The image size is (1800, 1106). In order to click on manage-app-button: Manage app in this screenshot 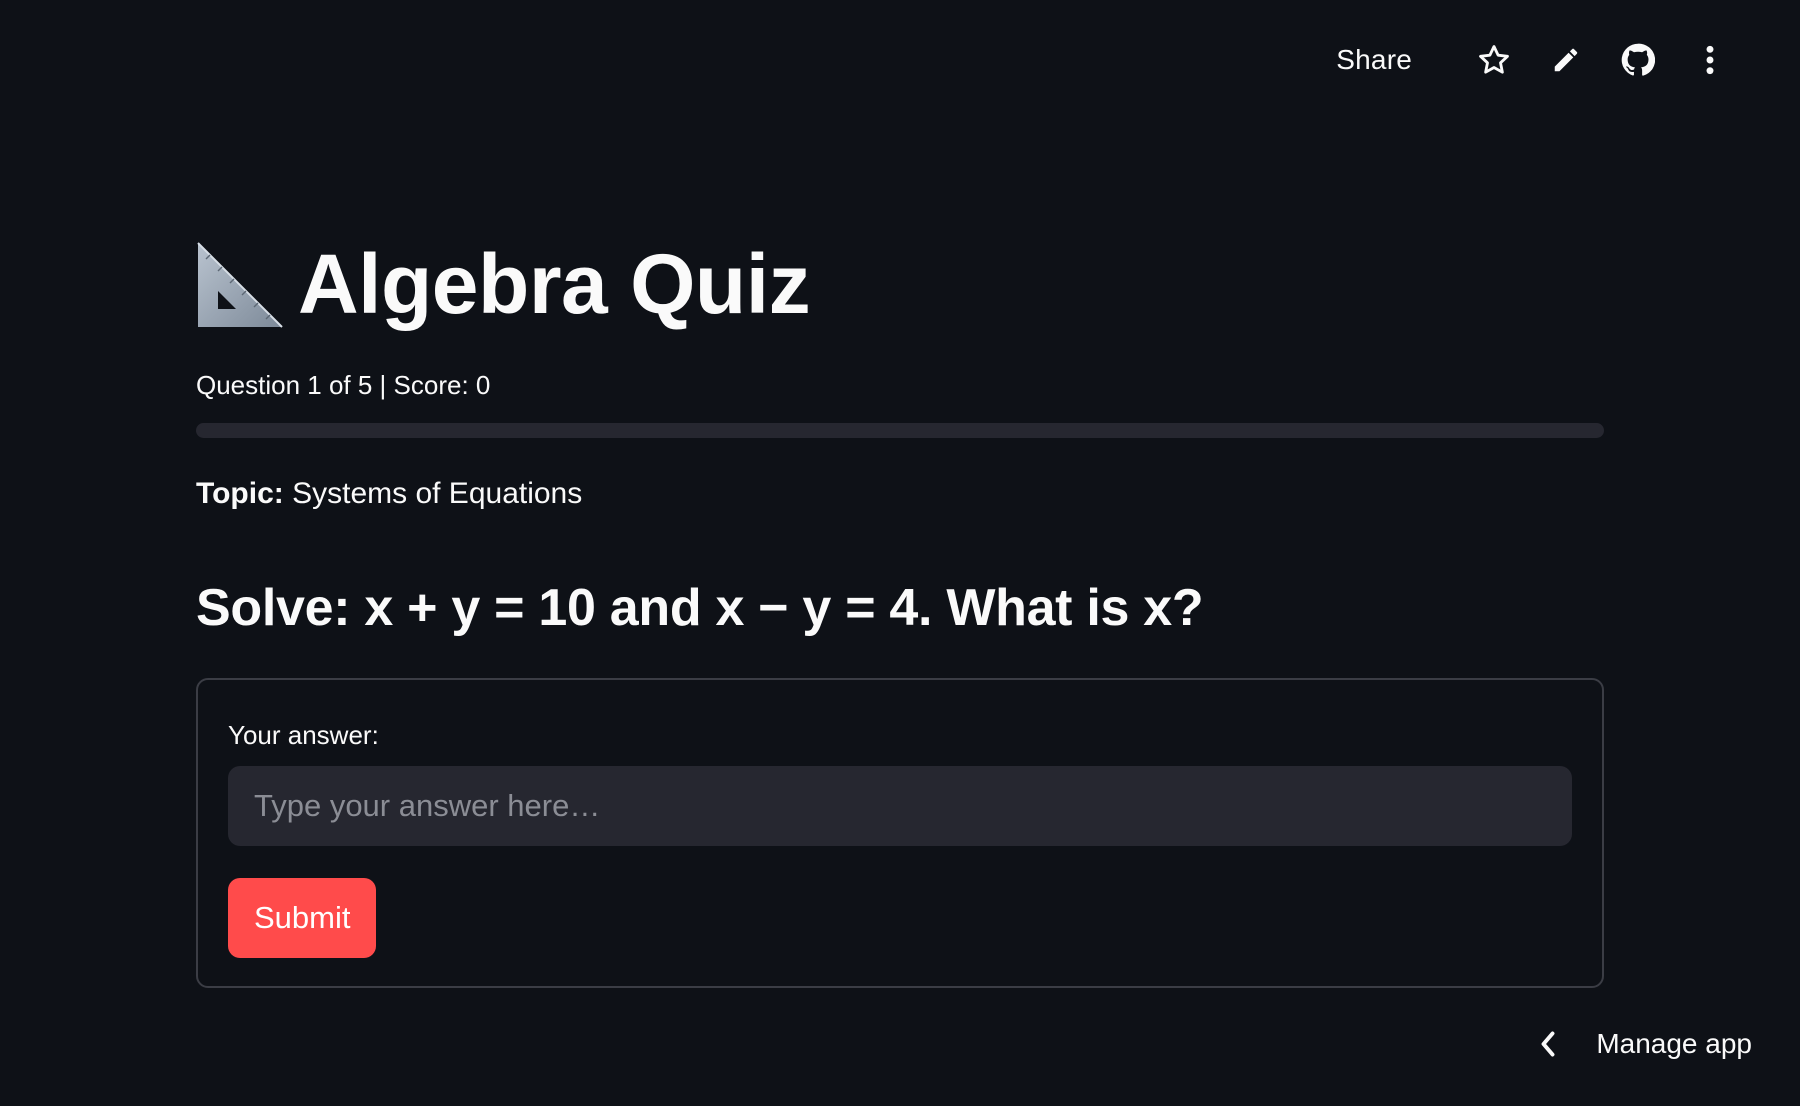, I will do `click(1640, 1044)`.